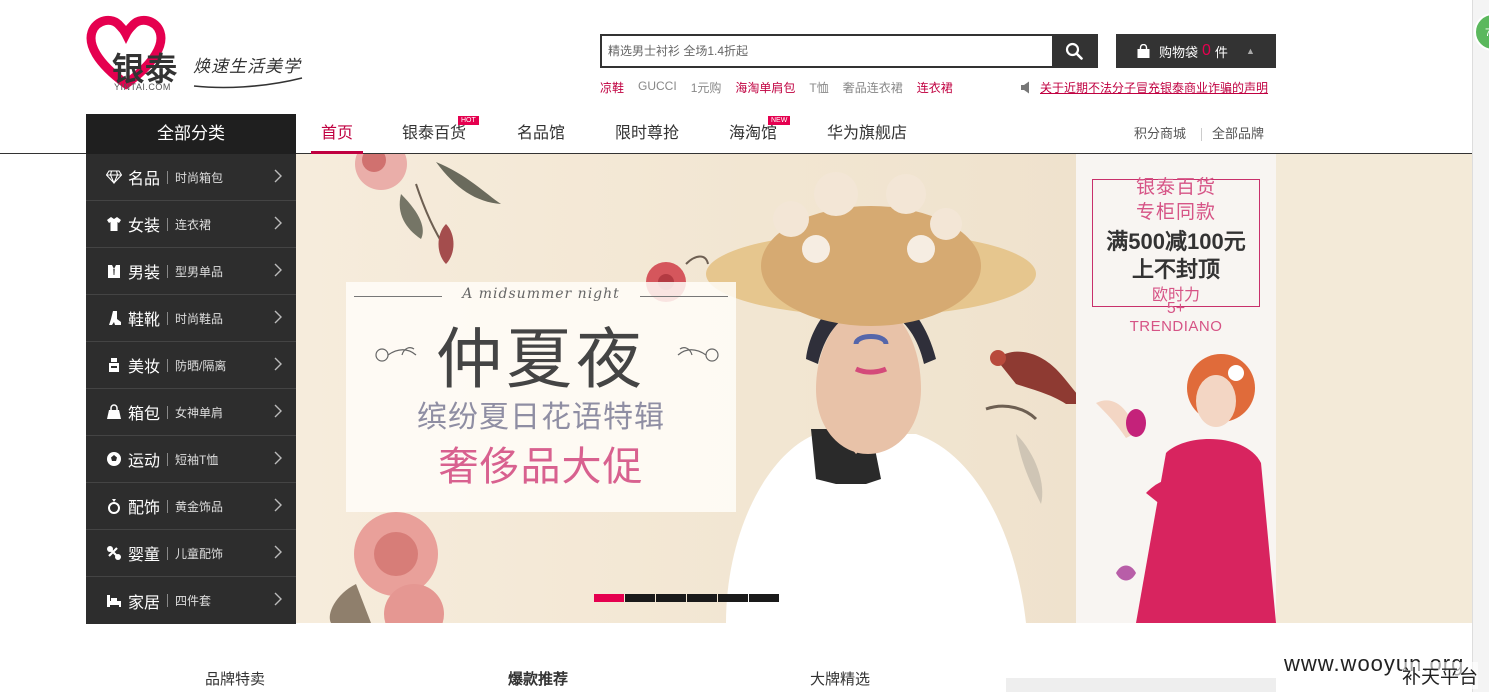 Image resolution: width=1489 pixels, height=692 pixels. I want to click on nav-overseas: 海淘馆 NEW, so click(757, 134).